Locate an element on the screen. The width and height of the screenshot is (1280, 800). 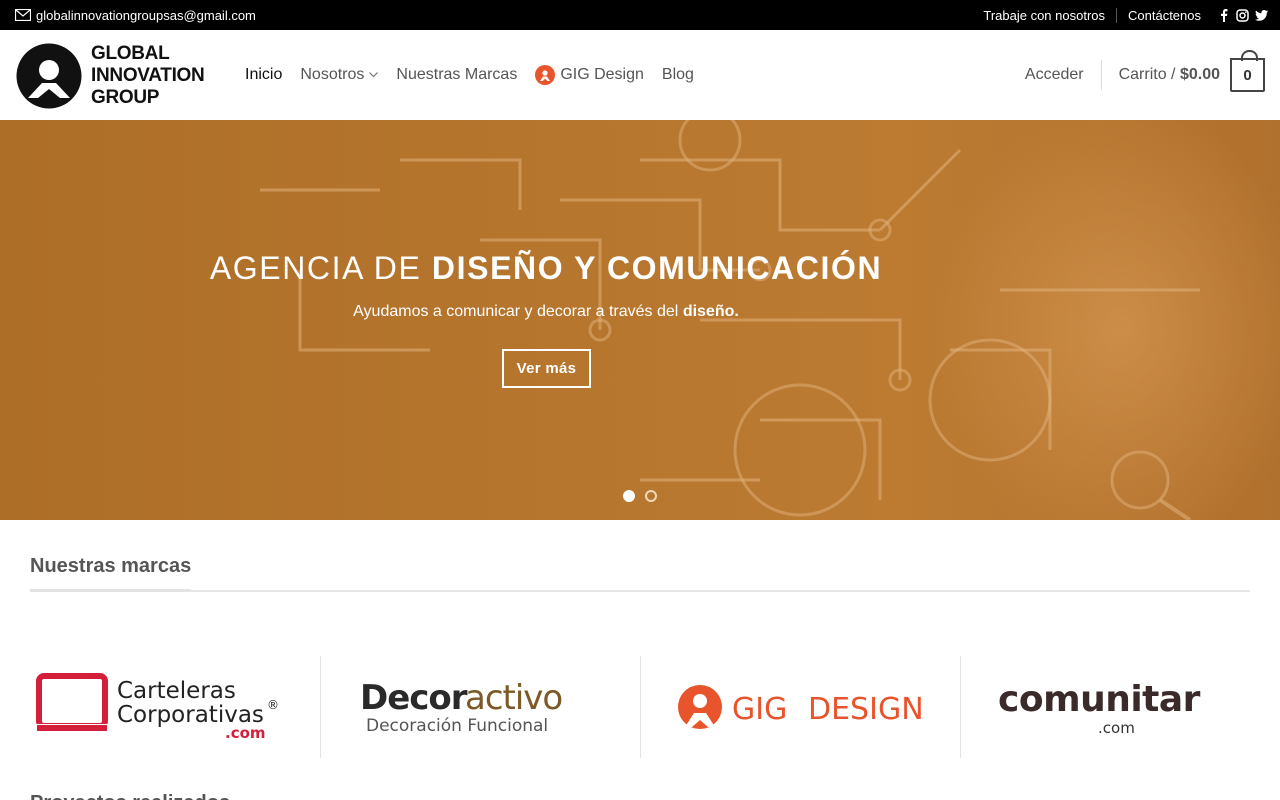
nav-nosotros: Nosotros is located at coordinates (339, 75).